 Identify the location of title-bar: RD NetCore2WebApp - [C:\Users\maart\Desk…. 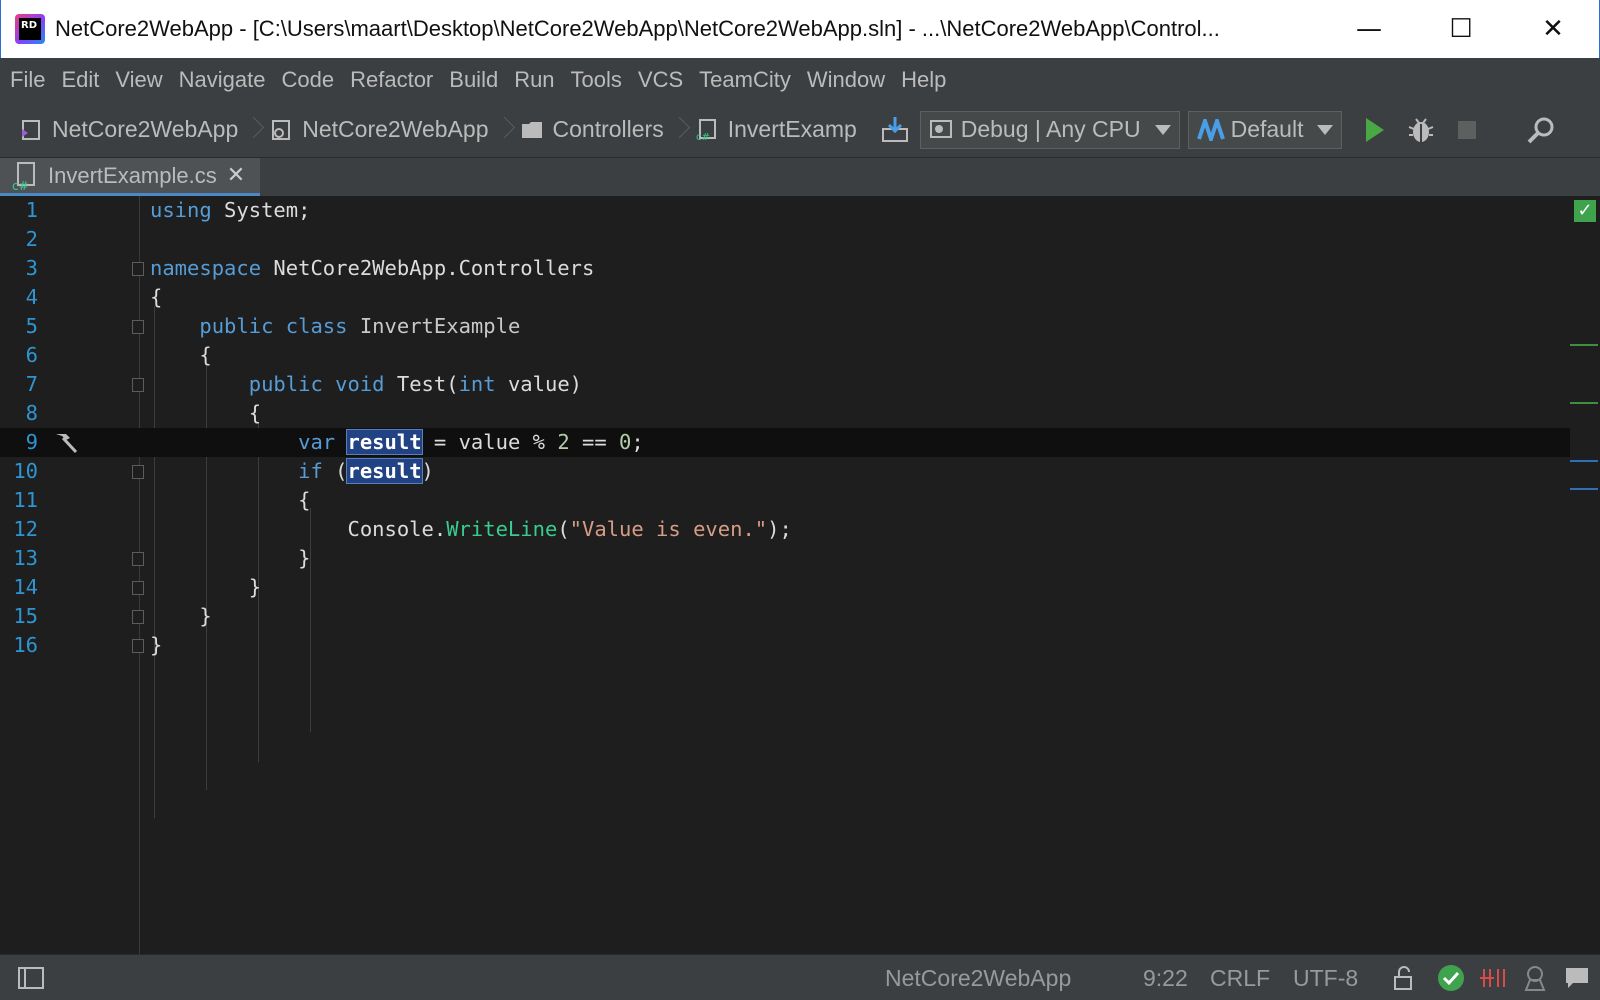
(800, 29).